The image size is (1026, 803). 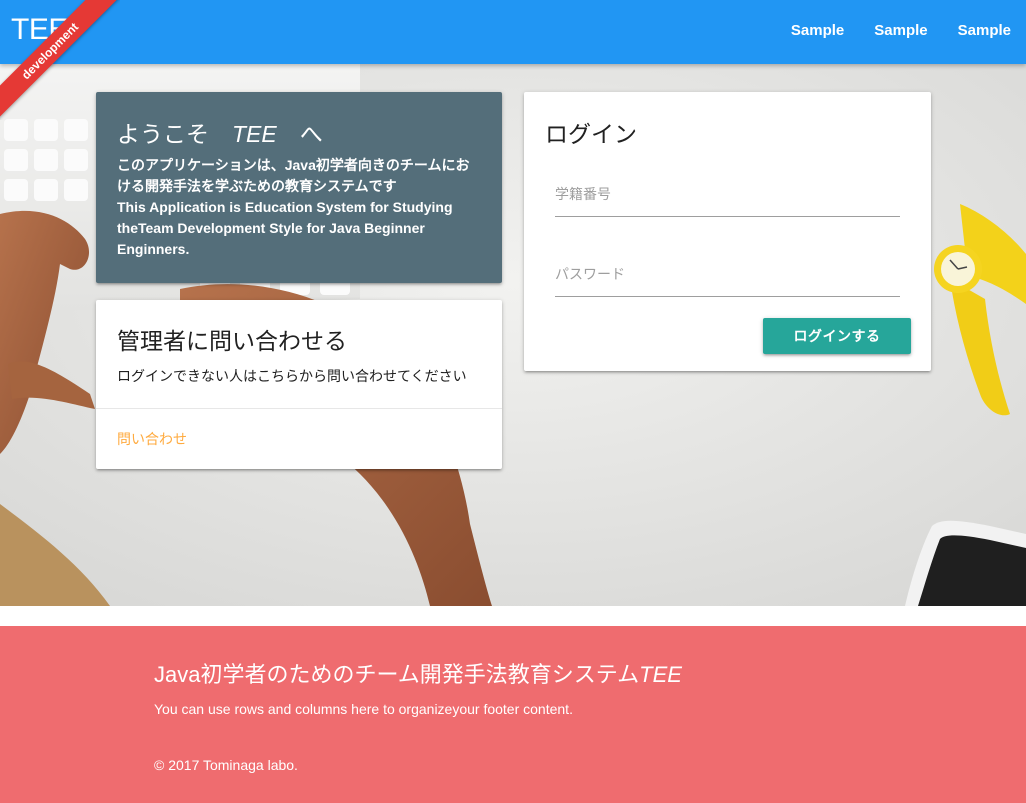 What do you see at coordinates (727, 231) in the screenshot?
I see `login-card: ログイン ログインする` at bounding box center [727, 231].